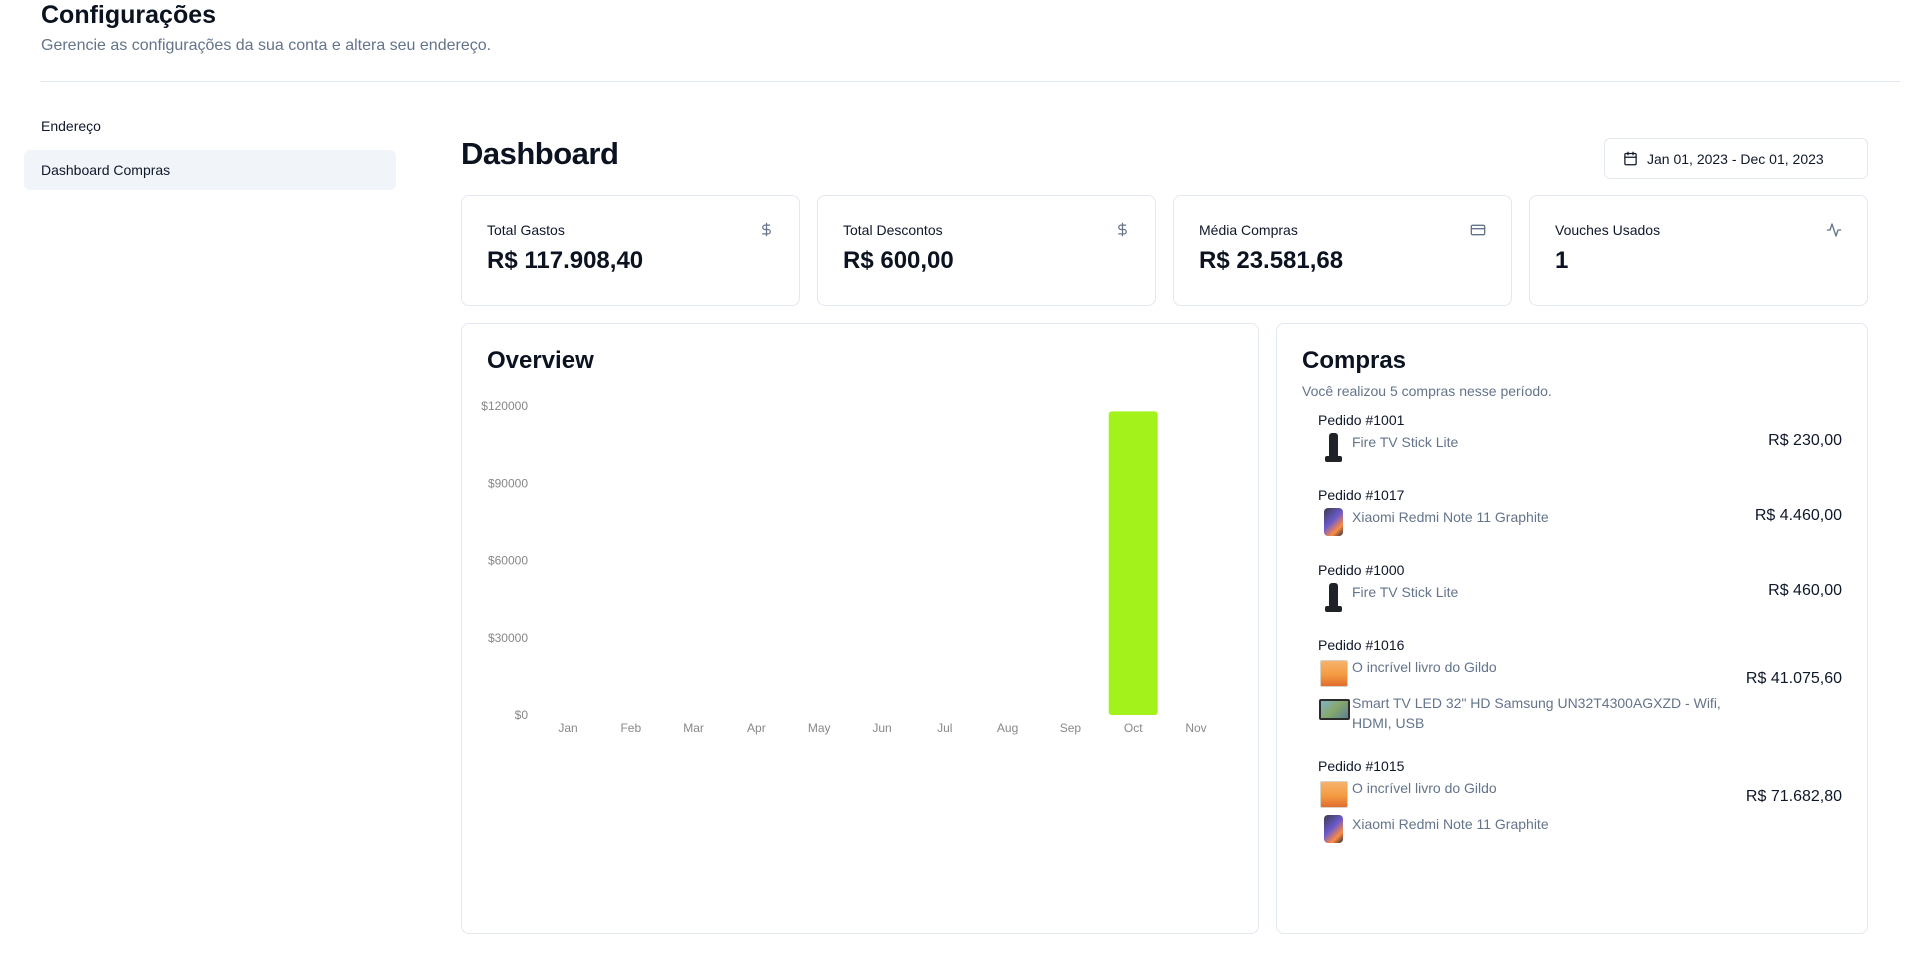  I want to click on x-tick-label: Jan, so click(567, 728).